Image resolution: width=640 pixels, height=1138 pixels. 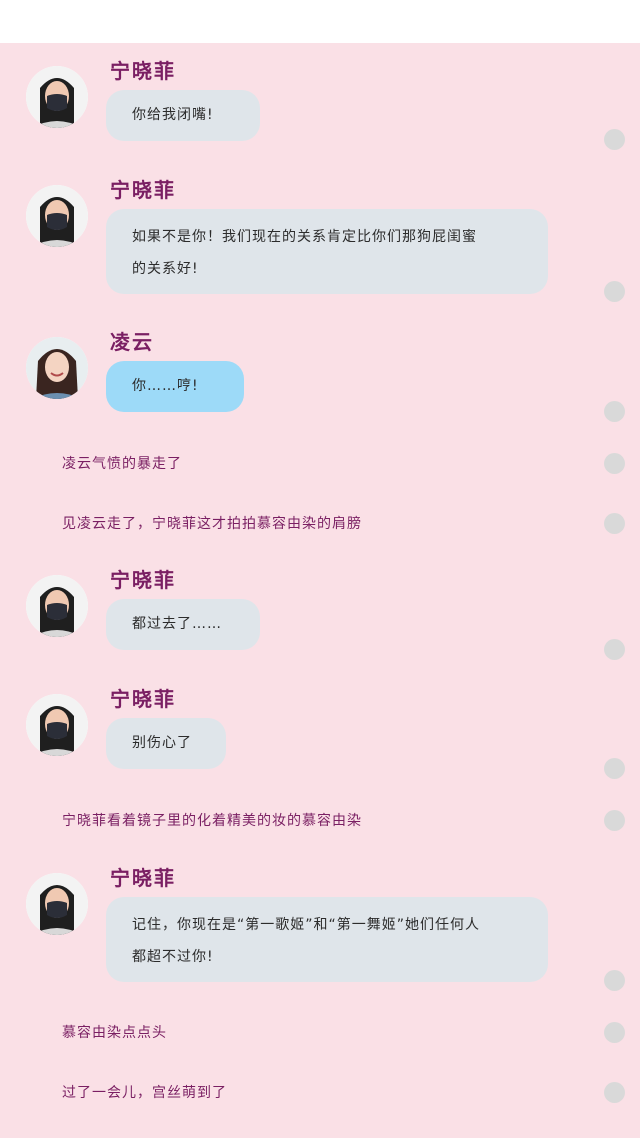 What do you see at coordinates (162, 743) in the screenshot?
I see `message-text: 别伤心了` at bounding box center [162, 743].